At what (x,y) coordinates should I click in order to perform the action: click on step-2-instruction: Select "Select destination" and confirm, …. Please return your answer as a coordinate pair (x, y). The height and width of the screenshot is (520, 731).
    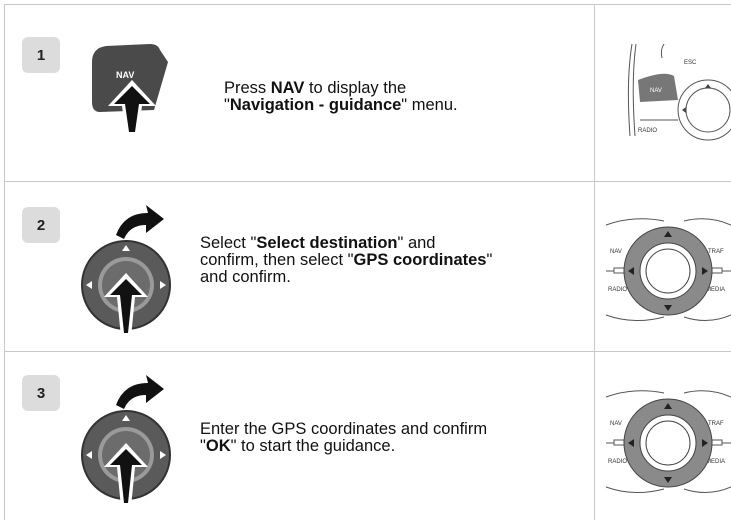
    Looking at the image, I should click on (346, 260).